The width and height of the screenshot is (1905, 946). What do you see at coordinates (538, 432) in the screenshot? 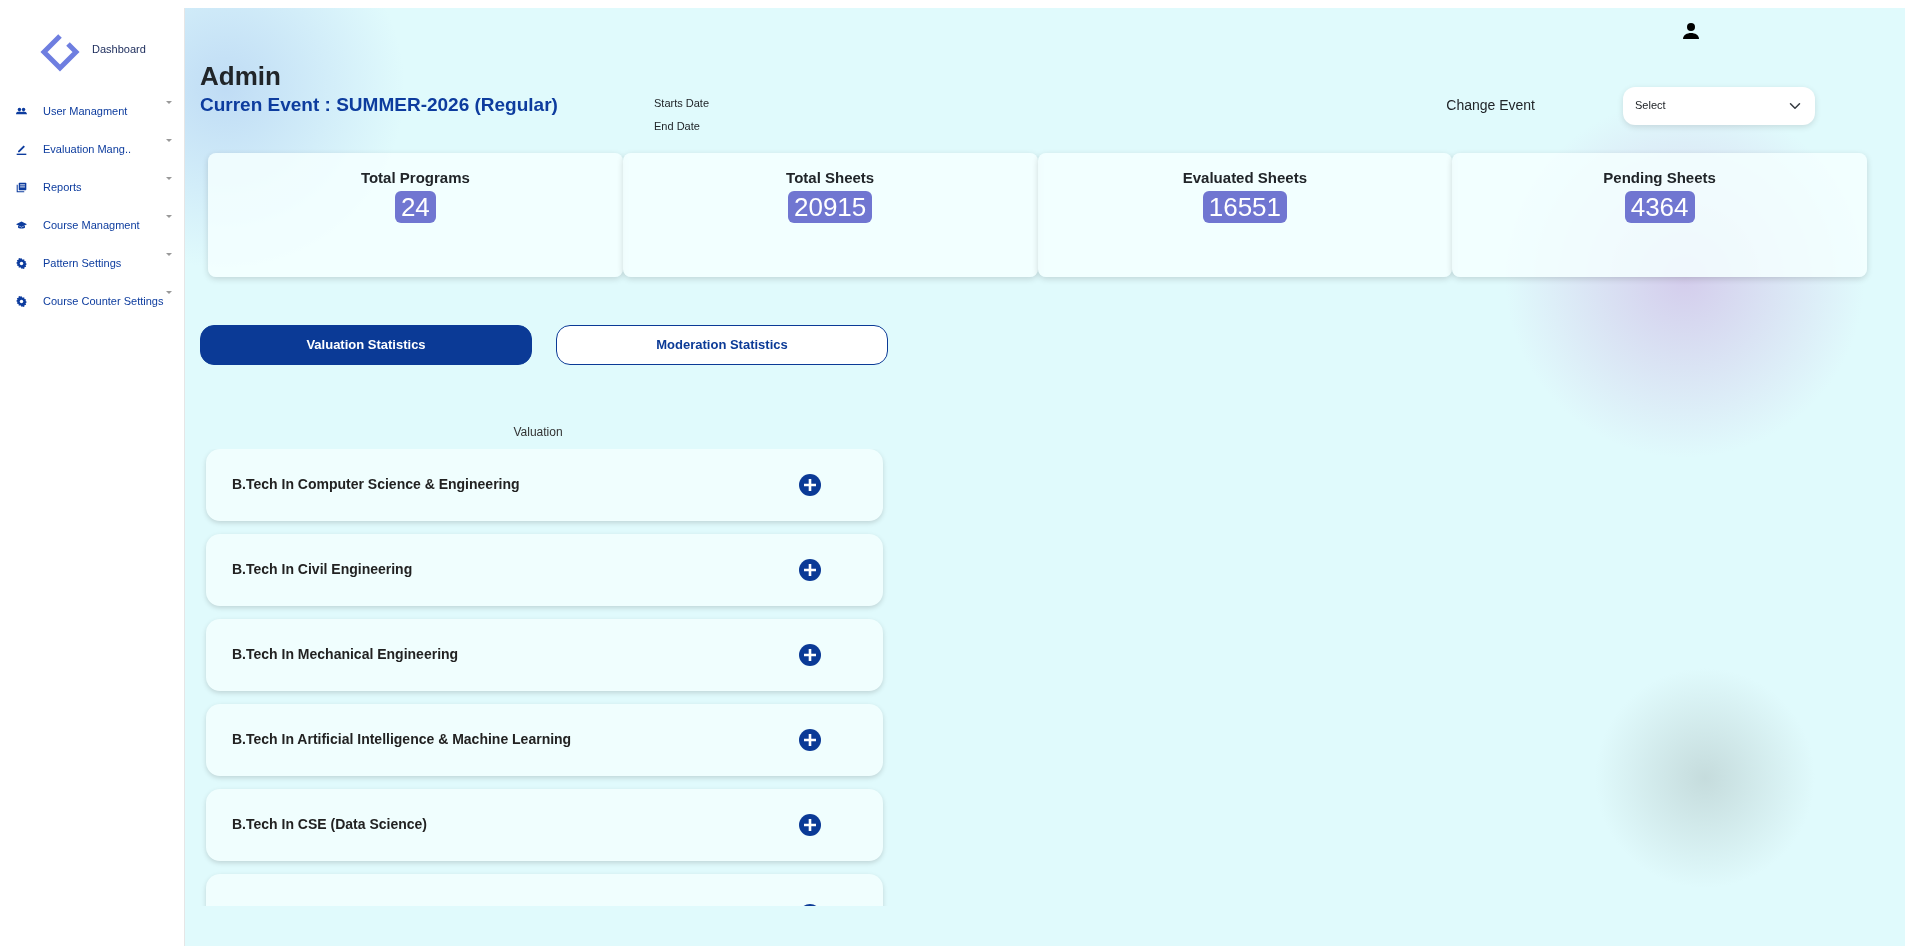
I see `section-title: Valuation` at bounding box center [538, 432].